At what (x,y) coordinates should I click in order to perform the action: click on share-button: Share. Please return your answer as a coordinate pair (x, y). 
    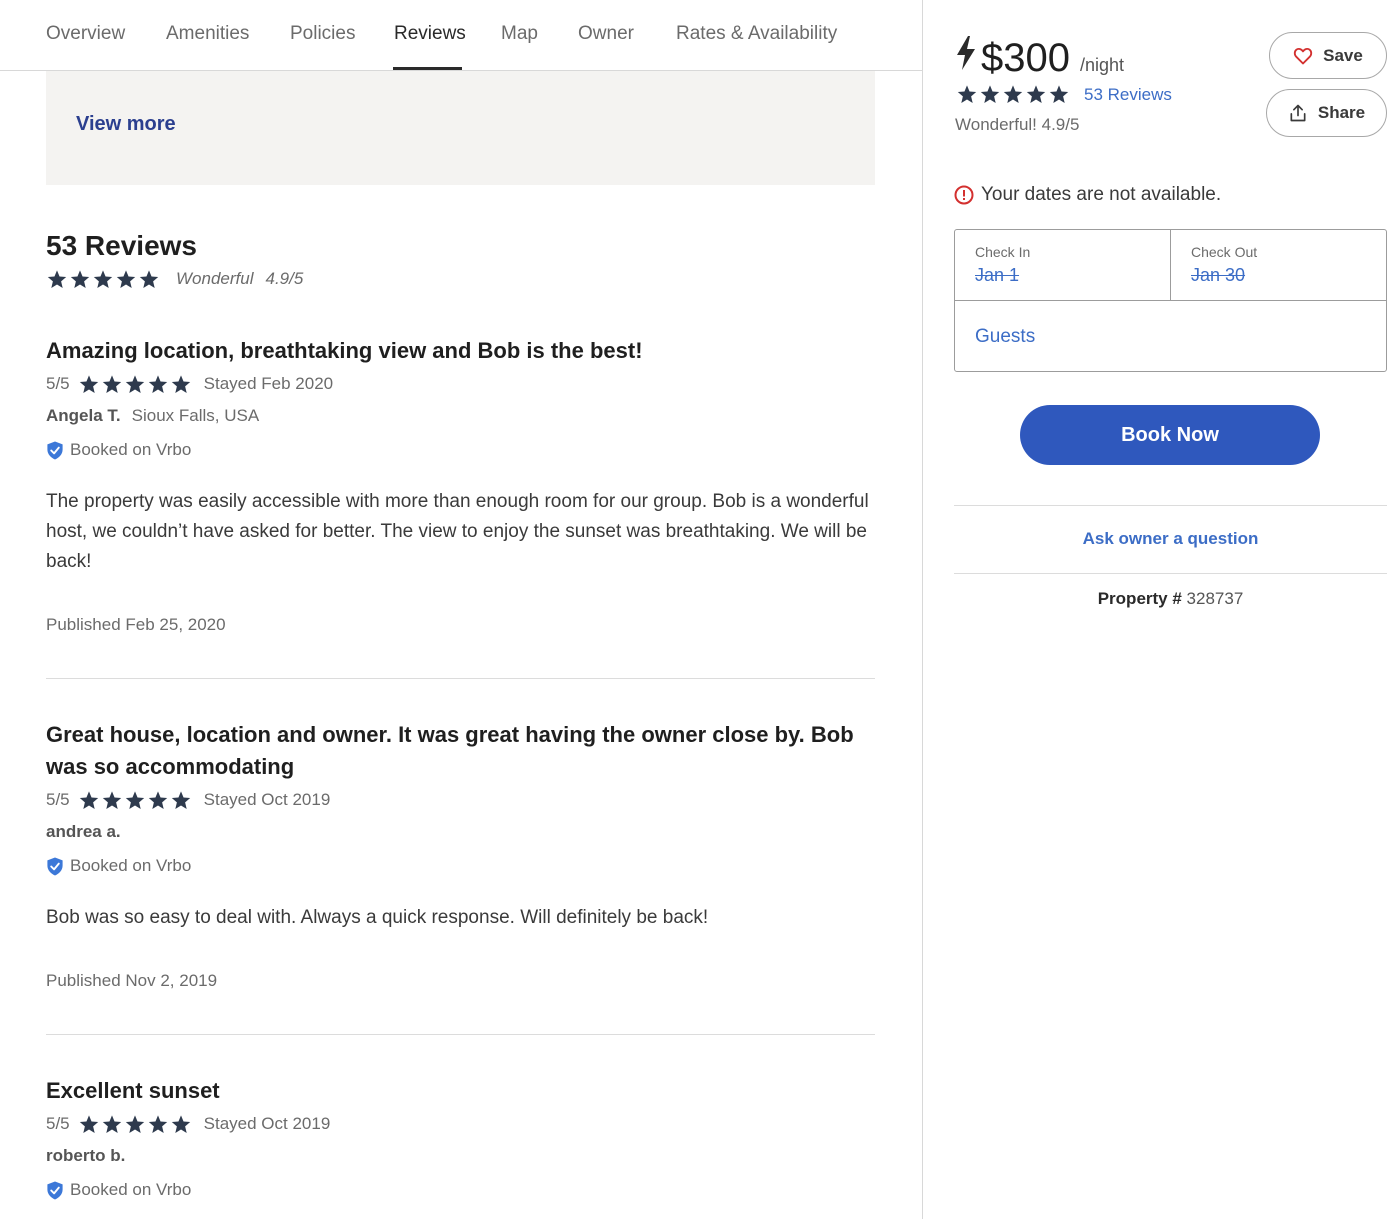
    Looking at the image, I should click on (1326, 113).